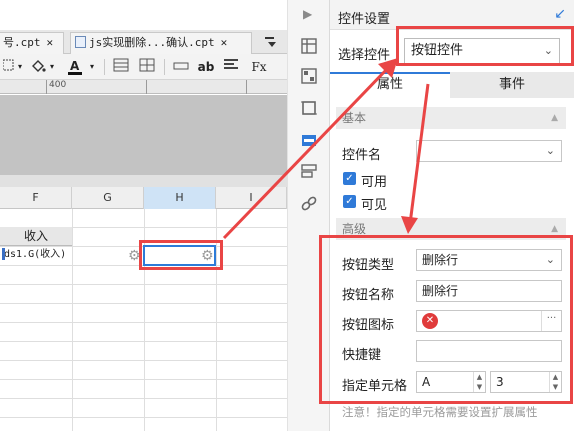  What do you see at coordinates (489, 321) in the screenshot?
I see `button-icon-picker: ✕ ···` at bounding box center [489, 321].